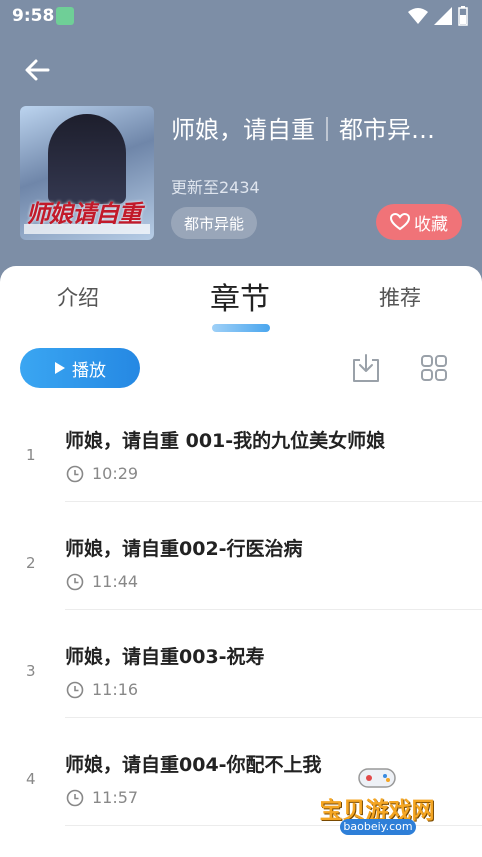  I want to click on play-label: 播放, so click(89, 370).